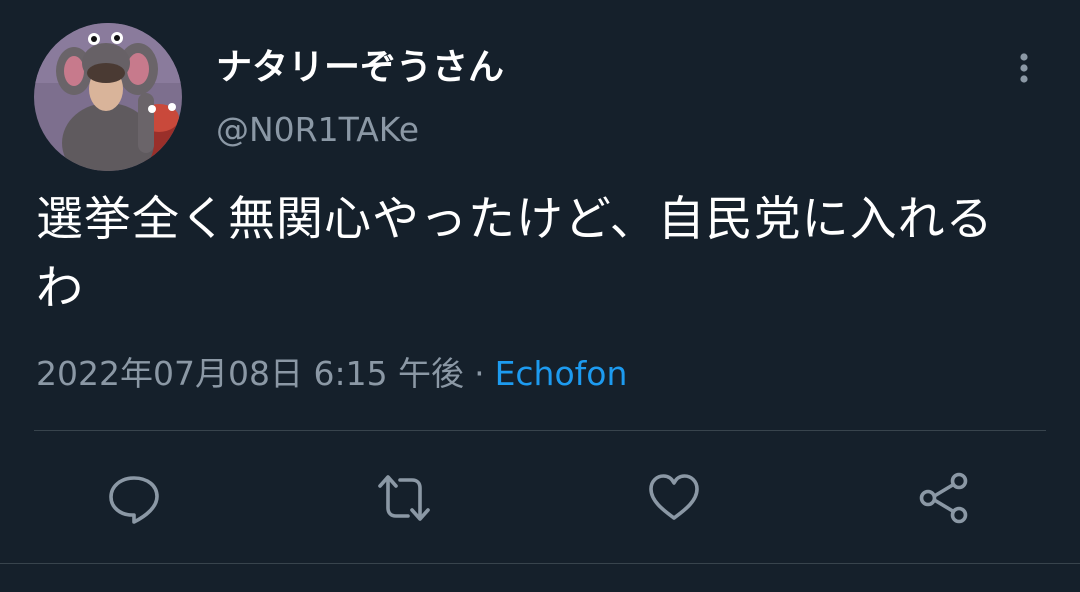  I want to click on retweet-icon, so click(404, 498).